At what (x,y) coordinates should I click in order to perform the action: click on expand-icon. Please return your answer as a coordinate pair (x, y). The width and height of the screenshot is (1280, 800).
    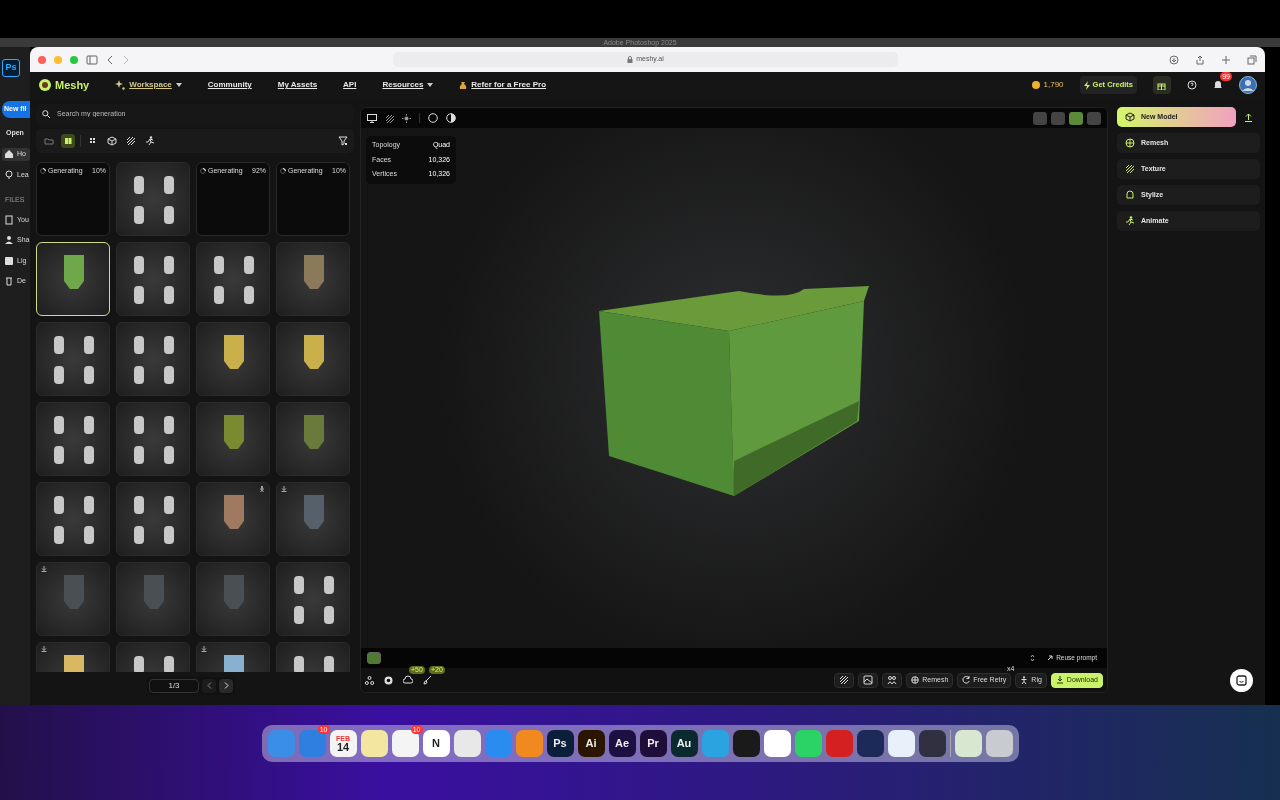
    Looking at the image, I should click on (1033, 658).